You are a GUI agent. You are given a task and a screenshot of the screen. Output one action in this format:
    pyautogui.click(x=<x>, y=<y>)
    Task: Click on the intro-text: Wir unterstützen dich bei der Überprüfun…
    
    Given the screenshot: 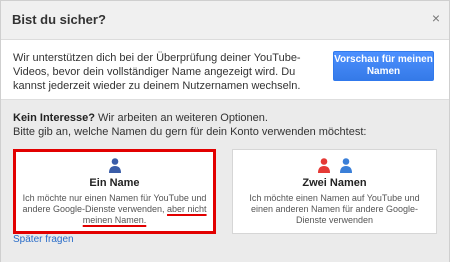 What is the action you would take?
    pyautogui.click(x=157, y=72)
    